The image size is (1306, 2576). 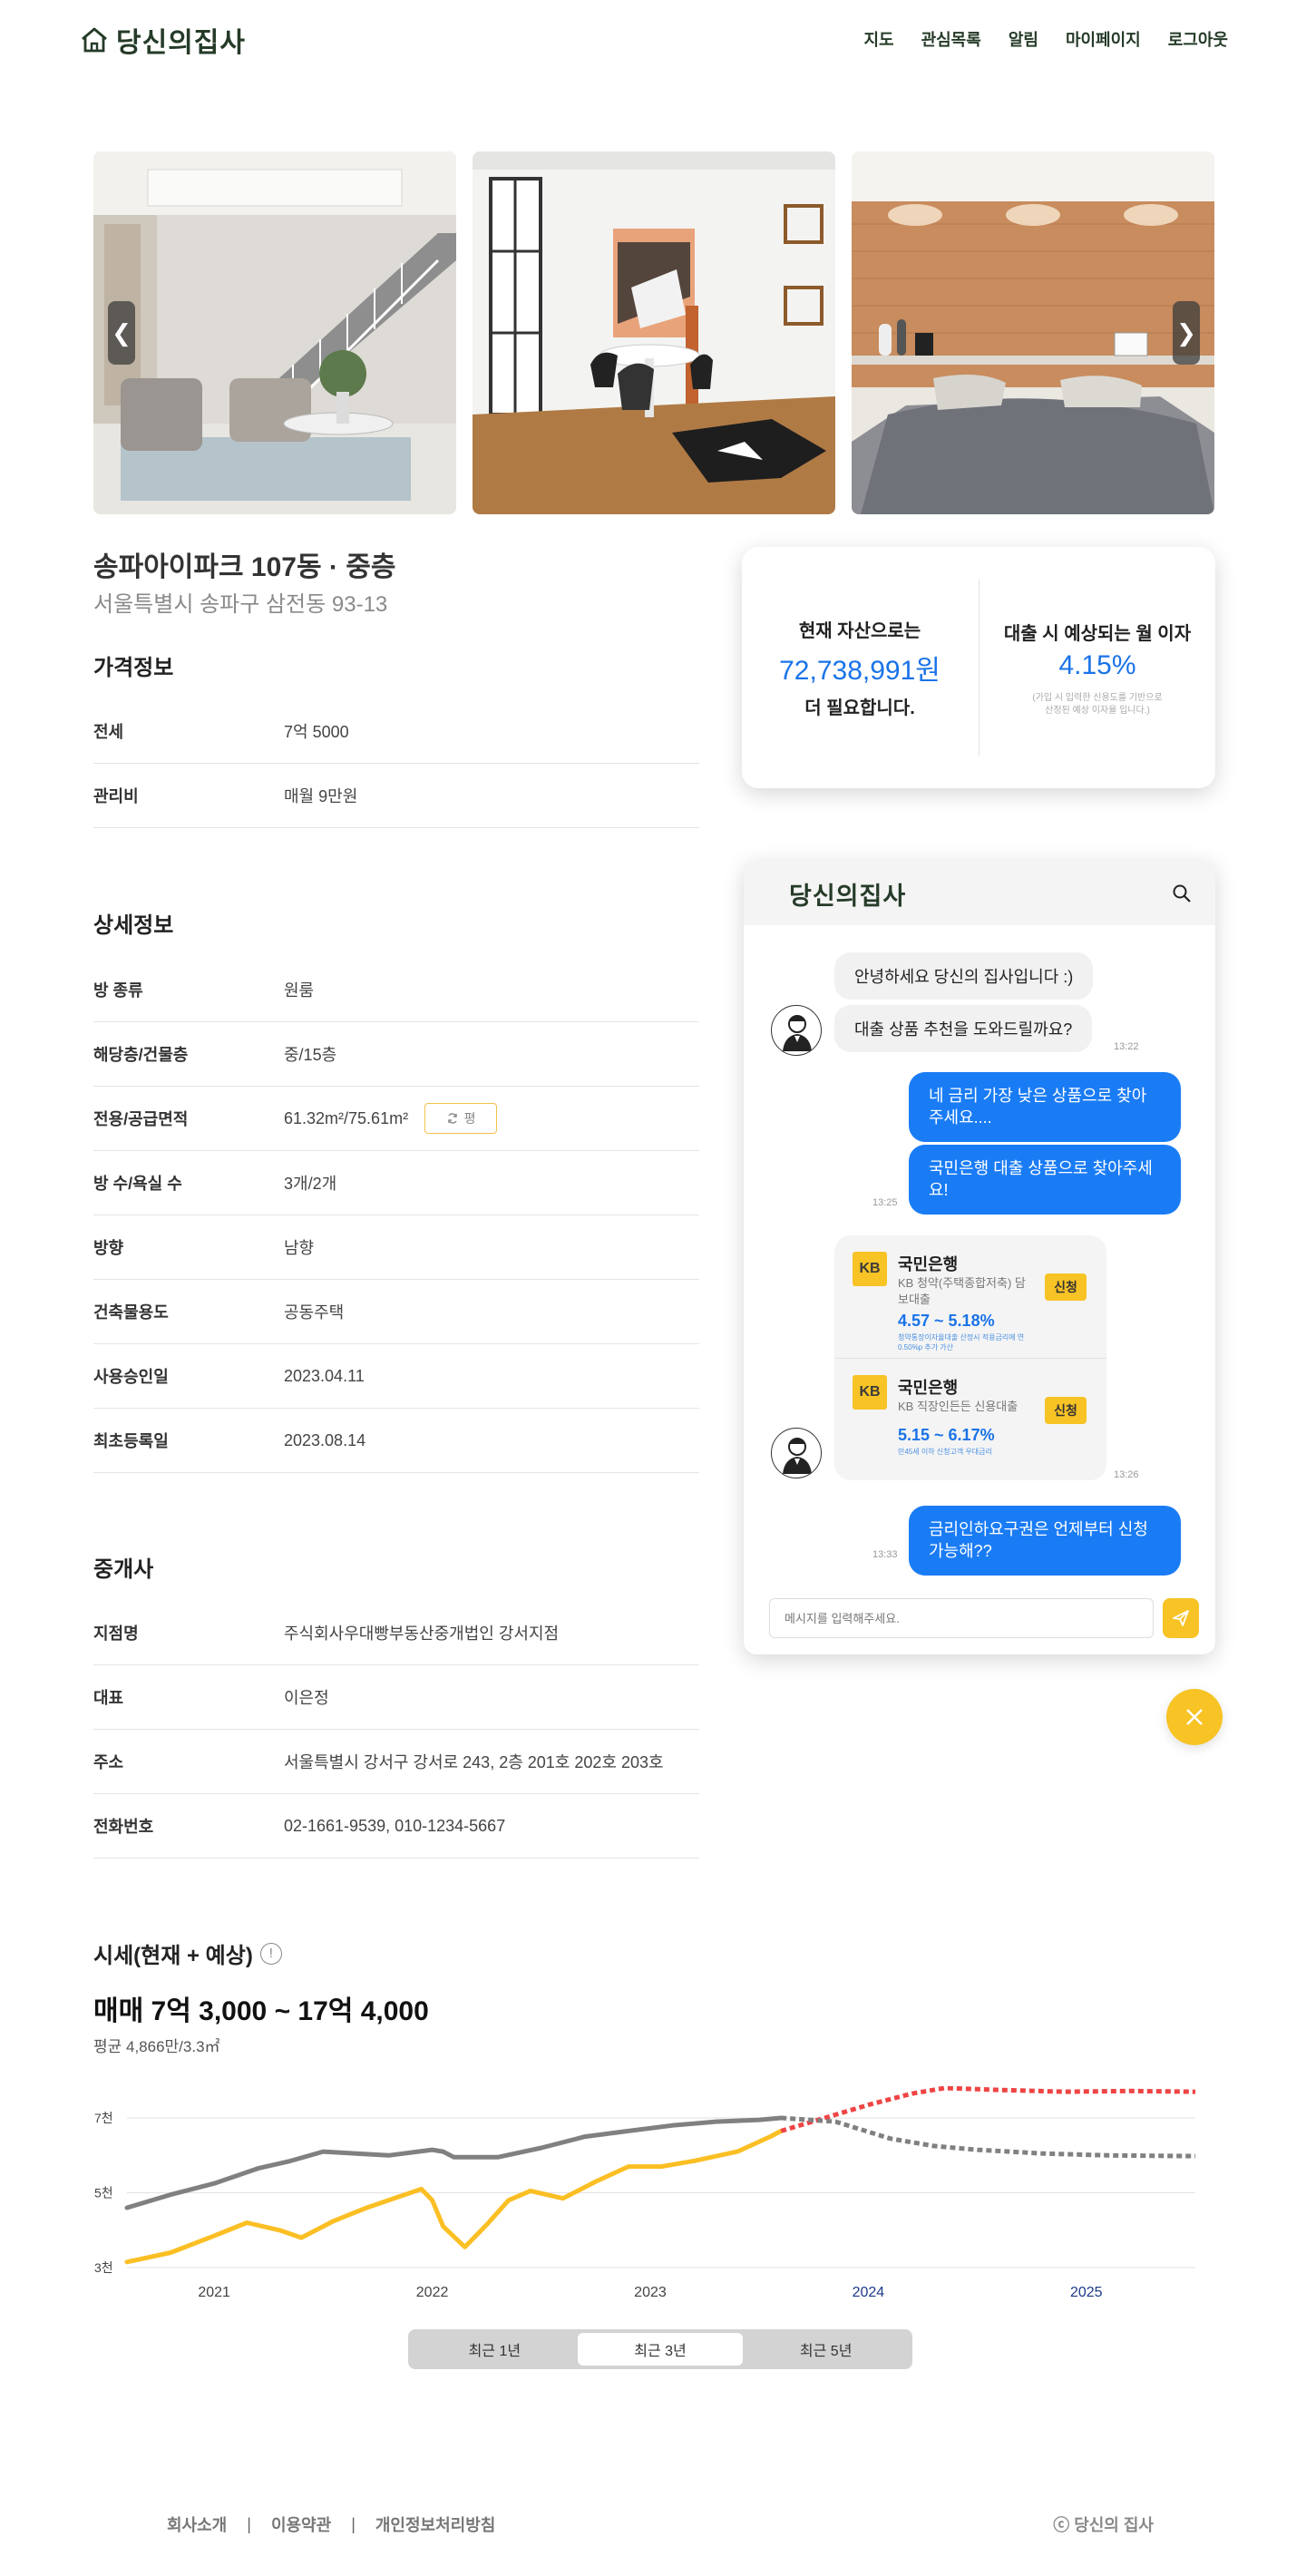 I want to click on photo-dining-room, so click(x=654, y=332).